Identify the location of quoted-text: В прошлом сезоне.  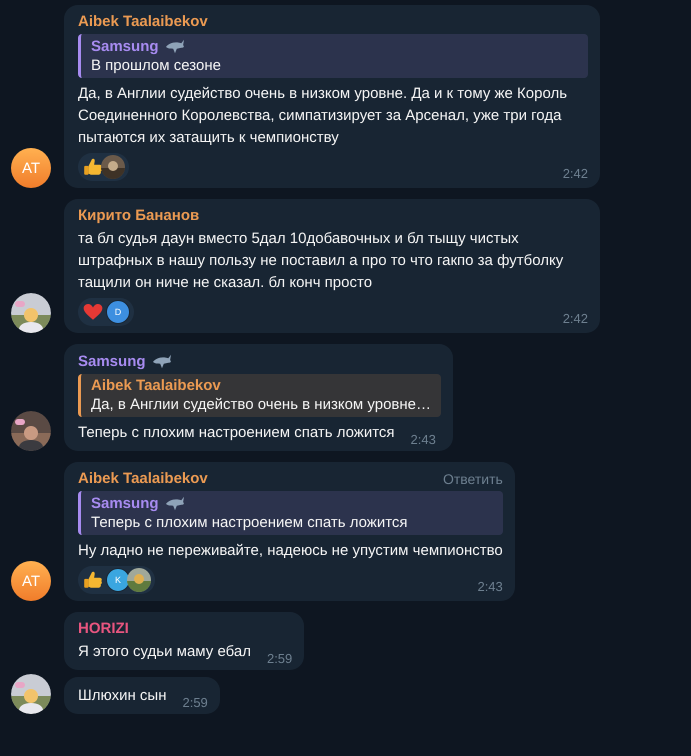
(156, 65).